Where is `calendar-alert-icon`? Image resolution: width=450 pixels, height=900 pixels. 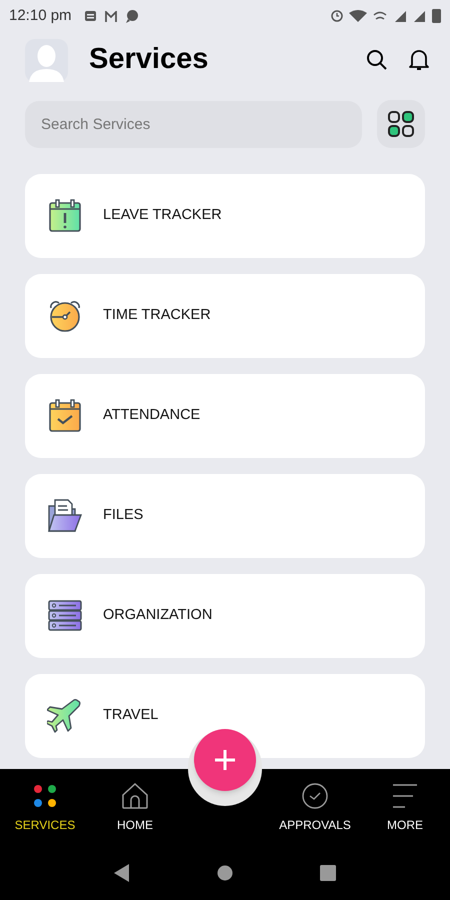
calendar-alert-icon is located at coordinates (65, 216).